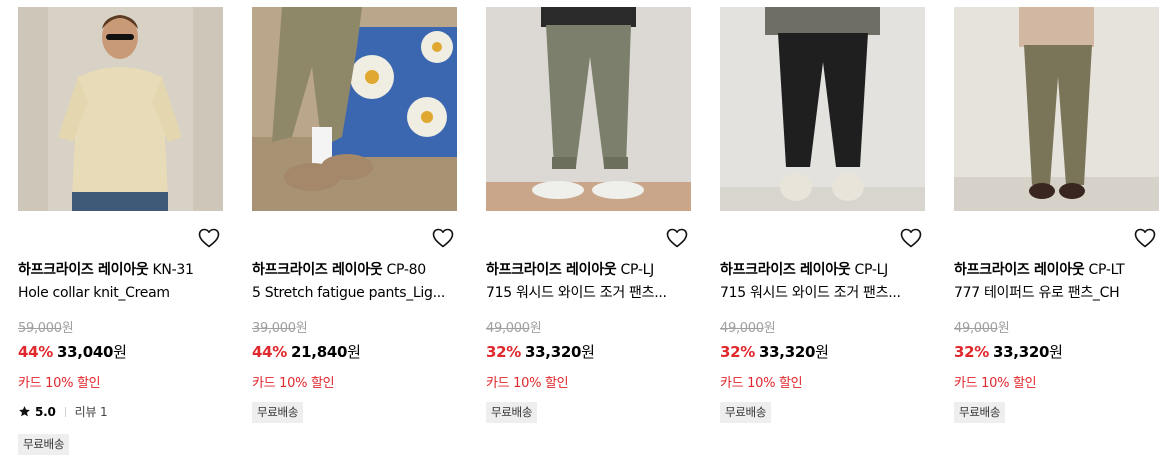  What do you see at coordinates (1056, 282) in the screenshot?
I see `product-title: 하프크라이즈 레이아웃 CP-LT 777 테이퍼드 유로 팬츠_CH` at bounding box center [1056, 282].